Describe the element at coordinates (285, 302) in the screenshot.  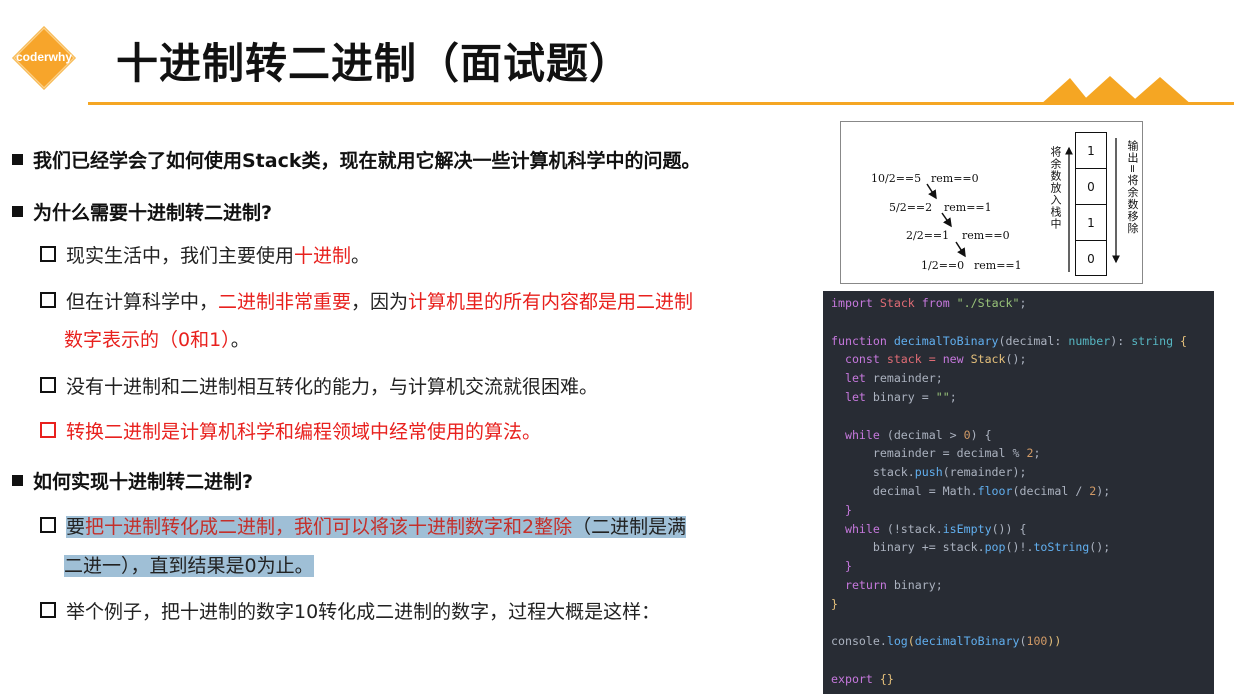
I see `text-red: 二进制非常重要` at that location.